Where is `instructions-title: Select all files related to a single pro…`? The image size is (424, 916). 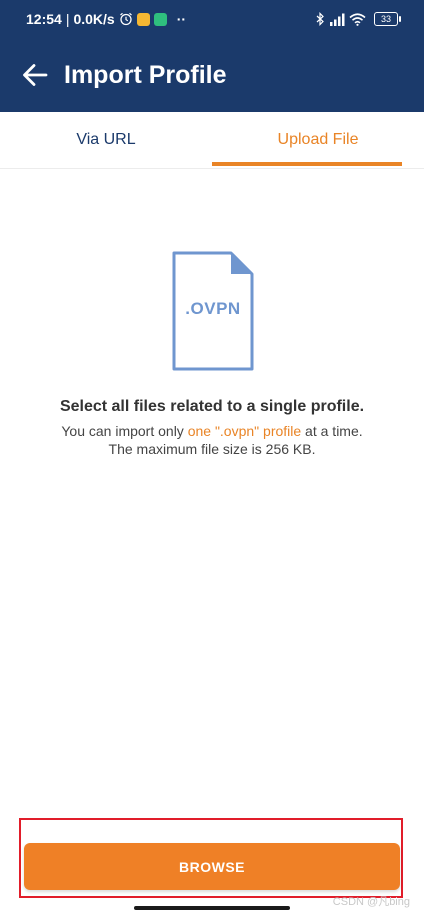
instructions-title: Select all files related to a single pro… is located at coordinates (212, 406).